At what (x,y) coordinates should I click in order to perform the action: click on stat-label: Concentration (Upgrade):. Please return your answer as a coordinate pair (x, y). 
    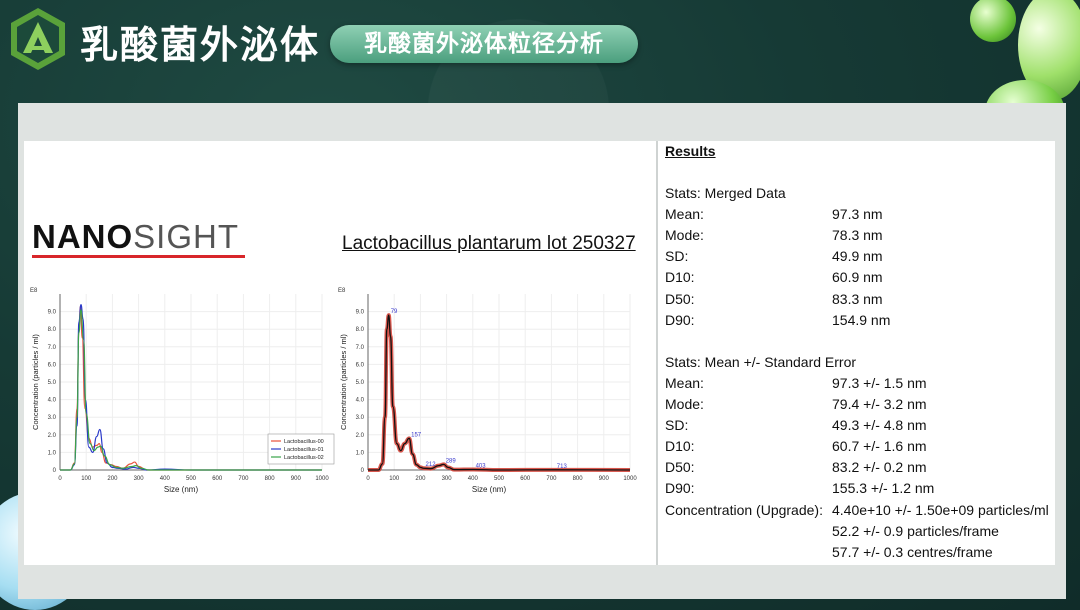
    Looking at the image, I should click on (744, 509).